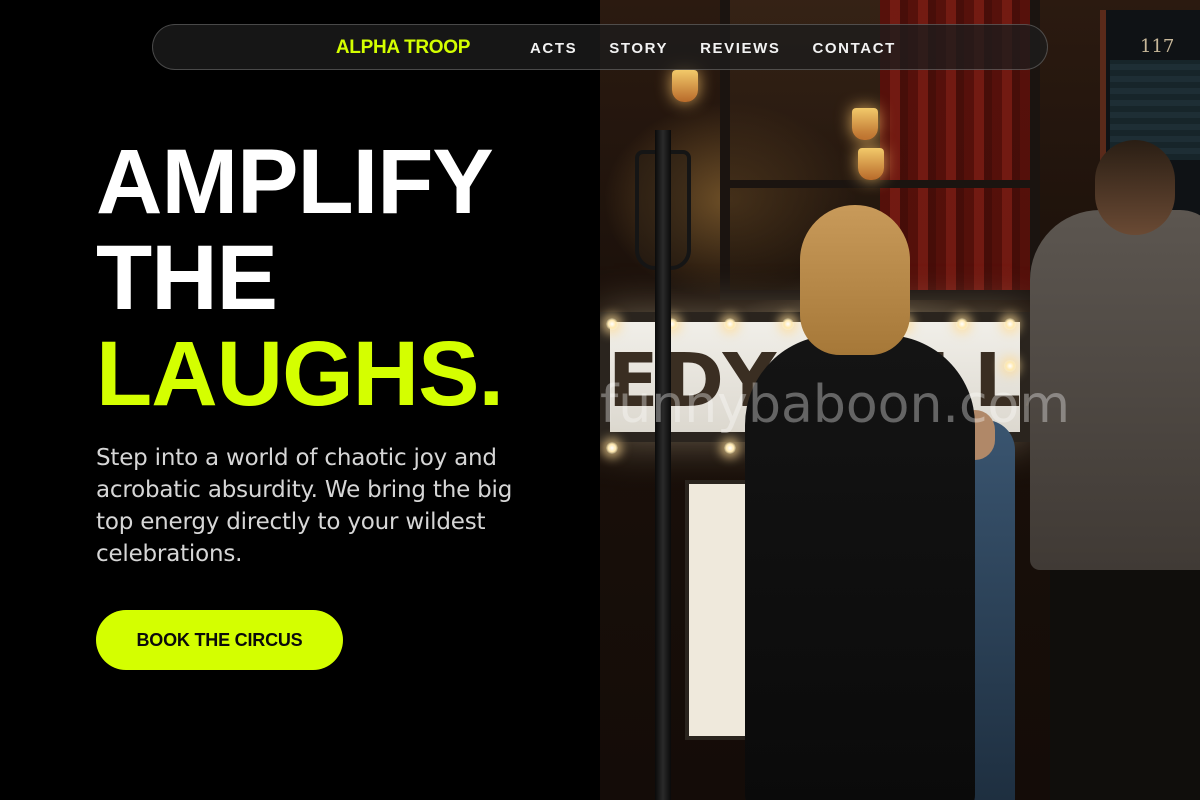 This screenshot has height=800, width=1200. I want to click on brand-logo: ALPHA TROOP, so click(403, 48).